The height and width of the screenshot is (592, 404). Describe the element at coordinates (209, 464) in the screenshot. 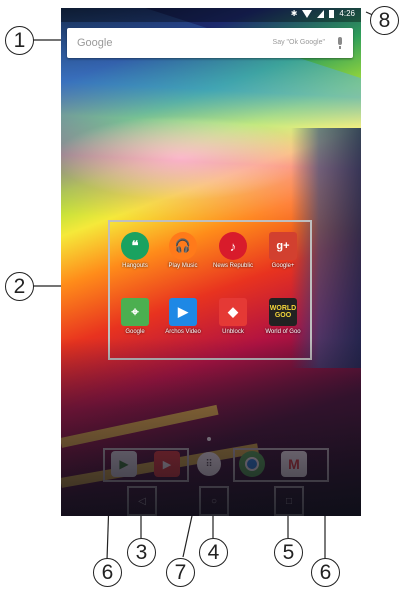

I see `apps-launcher-icon: ⠿` at that location.